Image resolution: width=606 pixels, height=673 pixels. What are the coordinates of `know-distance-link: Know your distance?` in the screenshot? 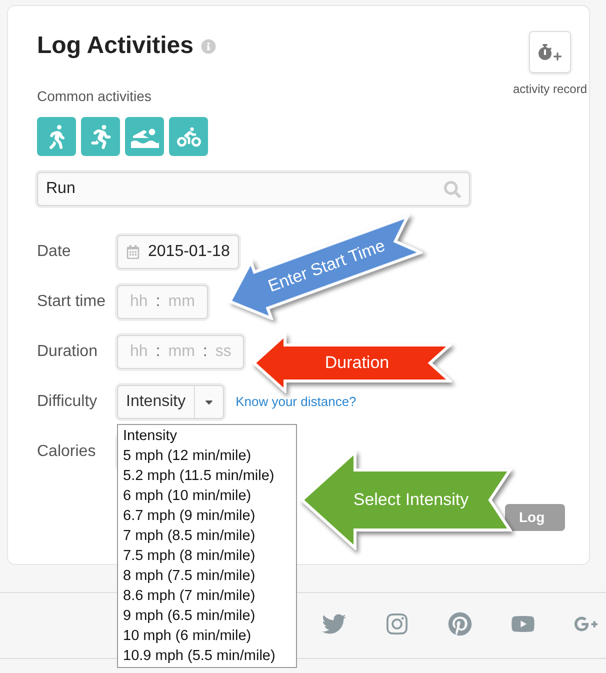 It's located at (296, 402).